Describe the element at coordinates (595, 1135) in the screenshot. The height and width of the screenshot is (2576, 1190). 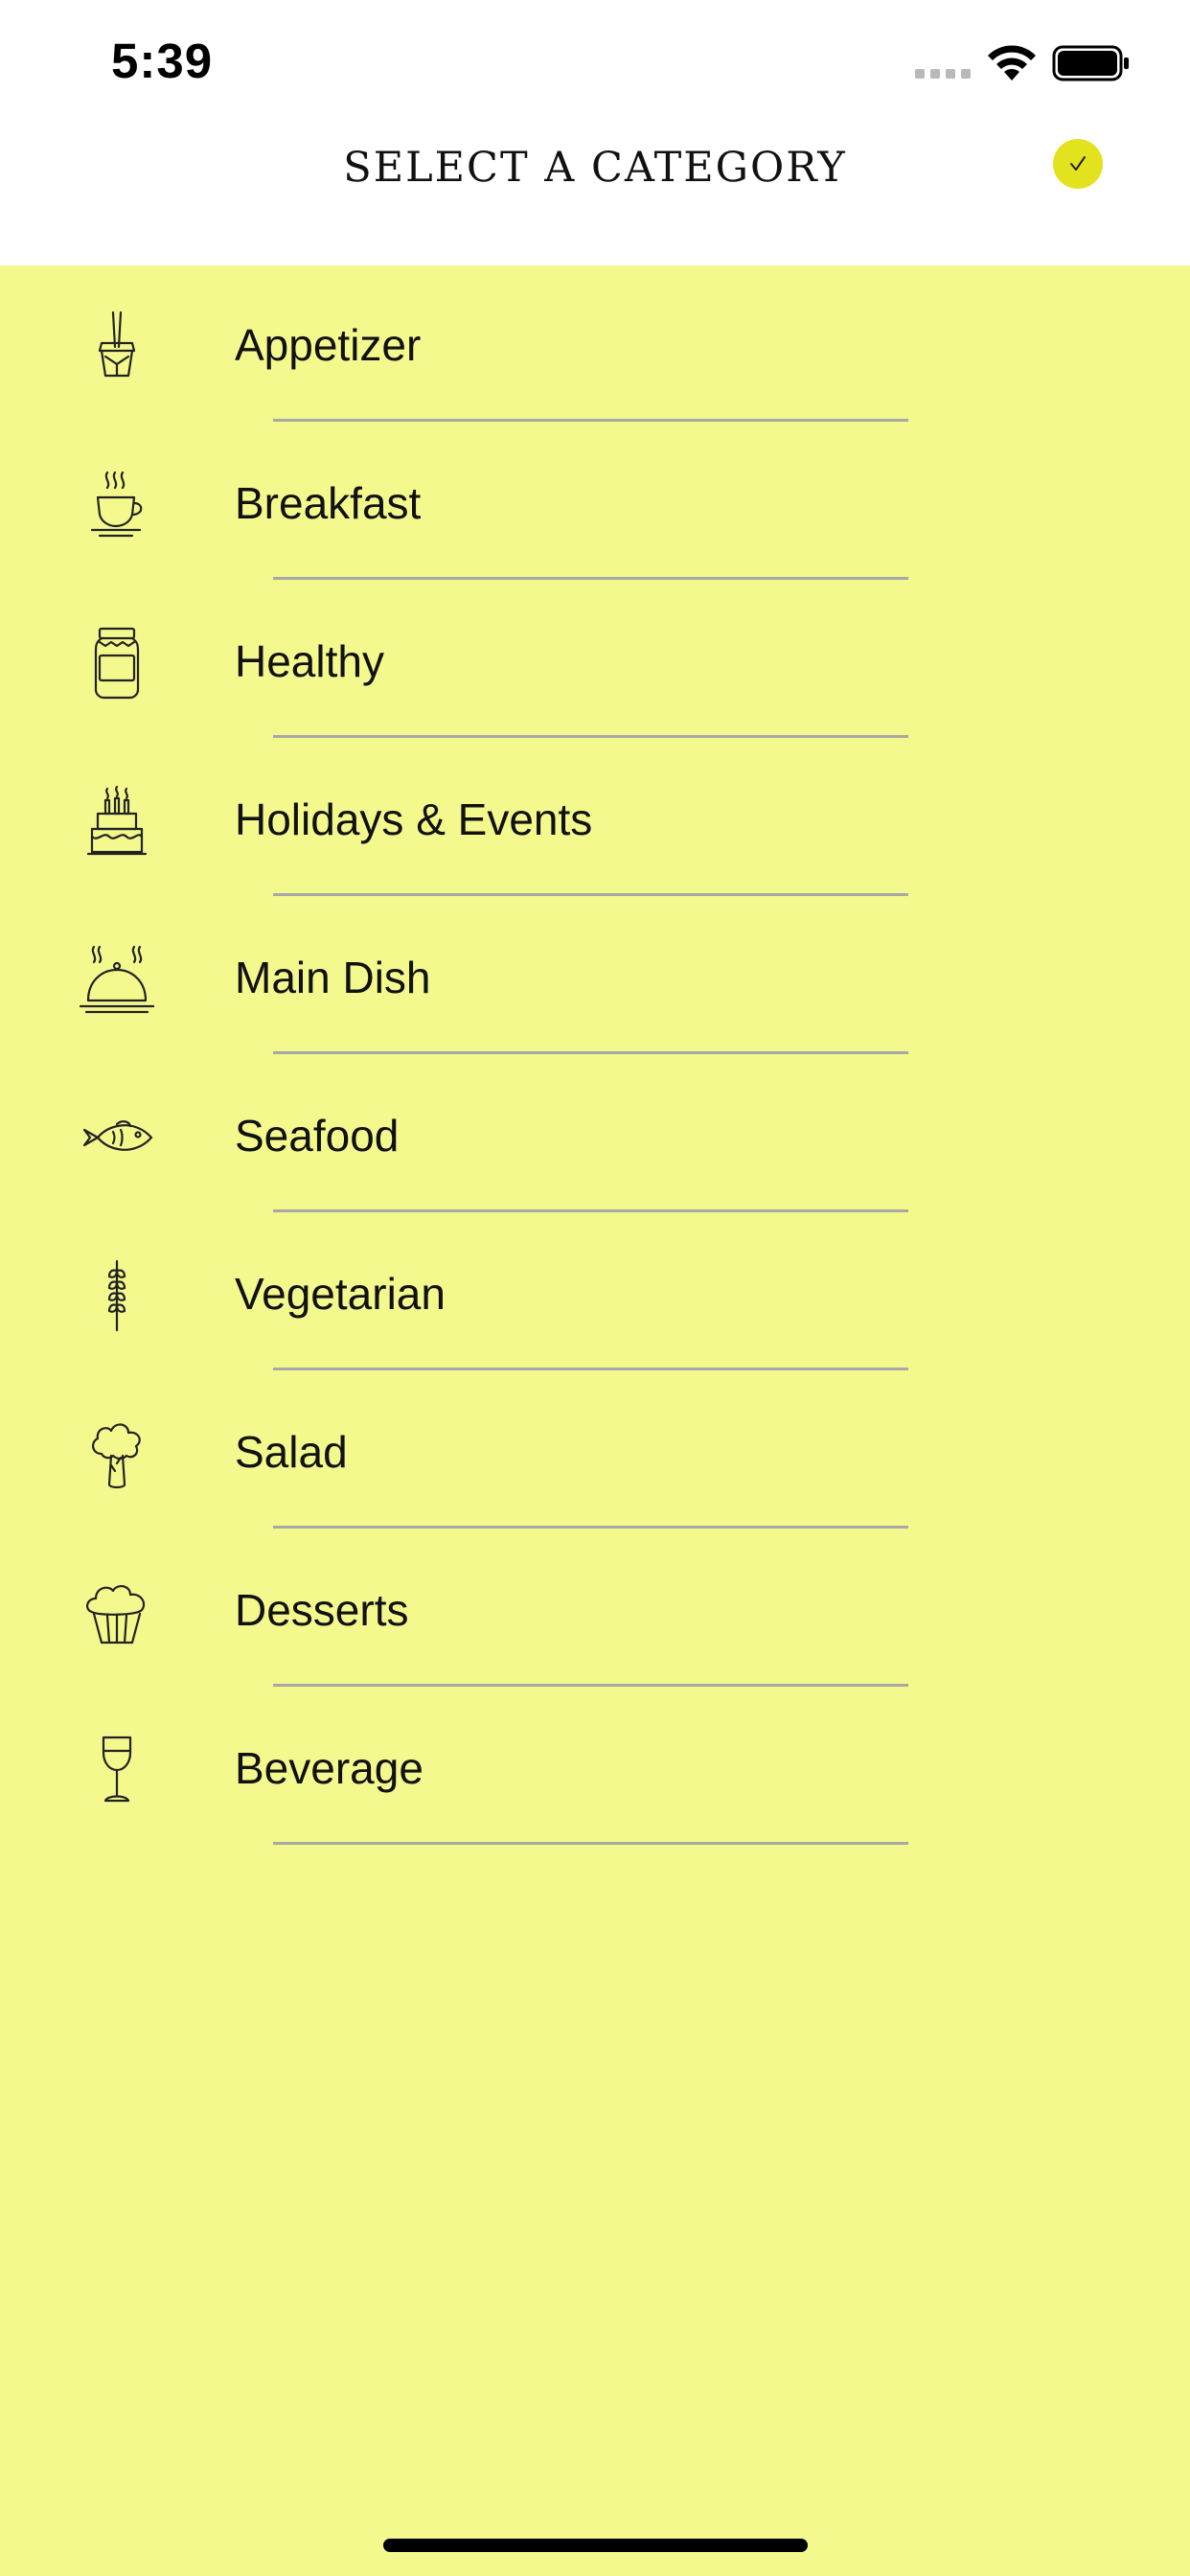
I see `category-row-seafood: Seafood` at that location.